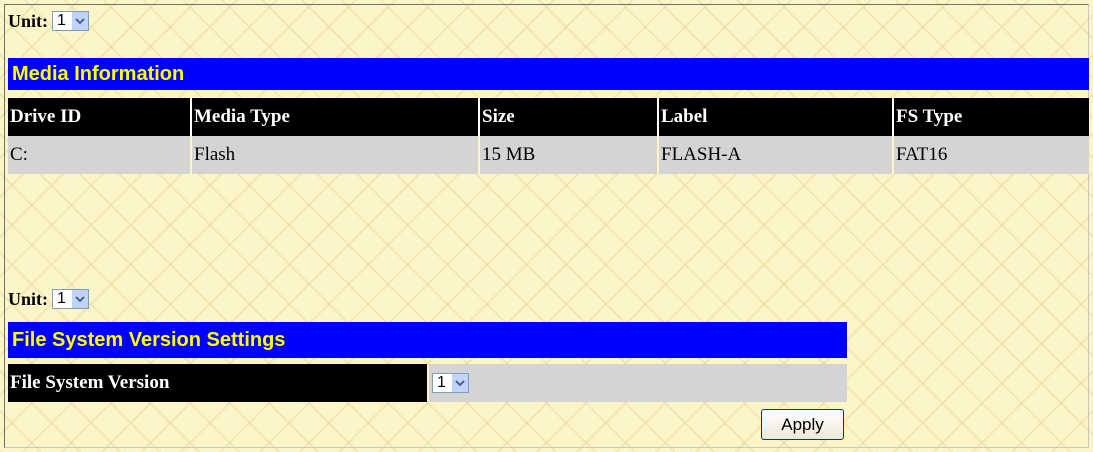 The width and height of the screenshot is (1093, 452). I want to click on file-system-version-select: 1, so click(450, 383).